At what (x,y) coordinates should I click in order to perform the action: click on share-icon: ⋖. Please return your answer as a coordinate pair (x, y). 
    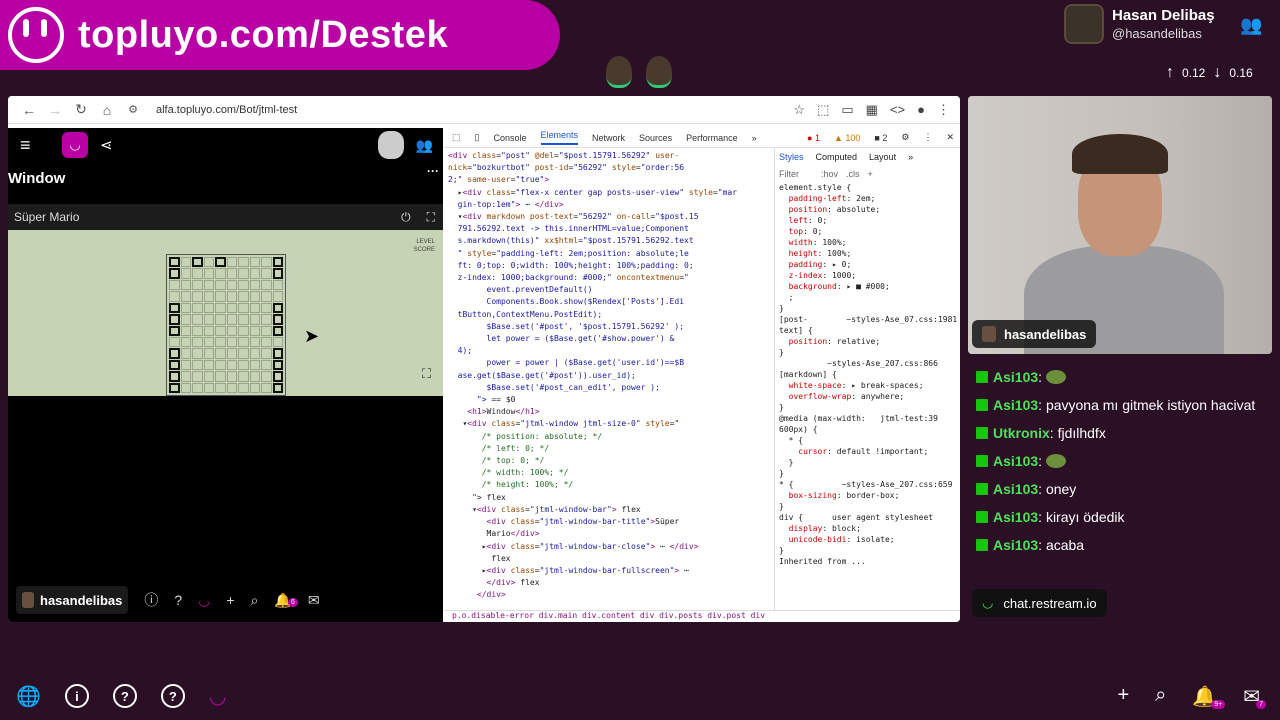
    Looking at the image, I should click on (106, 145).